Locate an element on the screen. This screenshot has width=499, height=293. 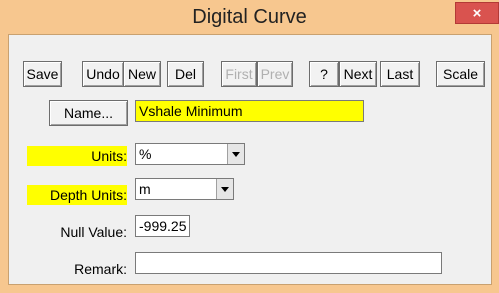
first-button: First is located at coordinates (239, 74).